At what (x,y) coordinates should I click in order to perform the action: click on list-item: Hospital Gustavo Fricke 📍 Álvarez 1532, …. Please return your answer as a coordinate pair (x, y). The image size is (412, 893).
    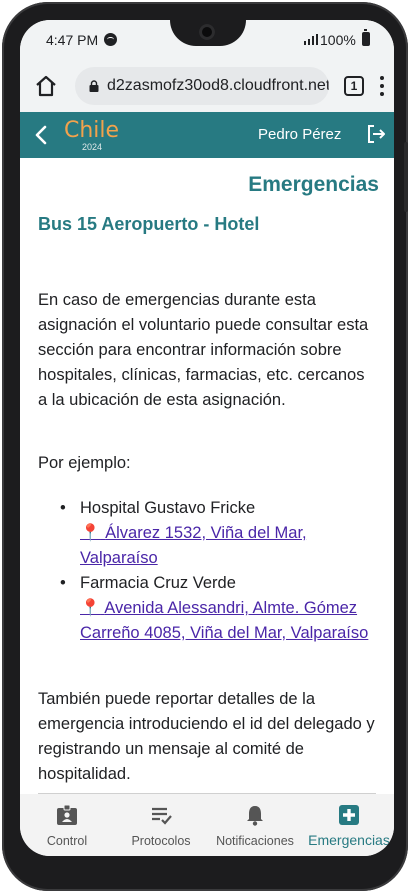
    Looking at the image, I should click on (208, 533).